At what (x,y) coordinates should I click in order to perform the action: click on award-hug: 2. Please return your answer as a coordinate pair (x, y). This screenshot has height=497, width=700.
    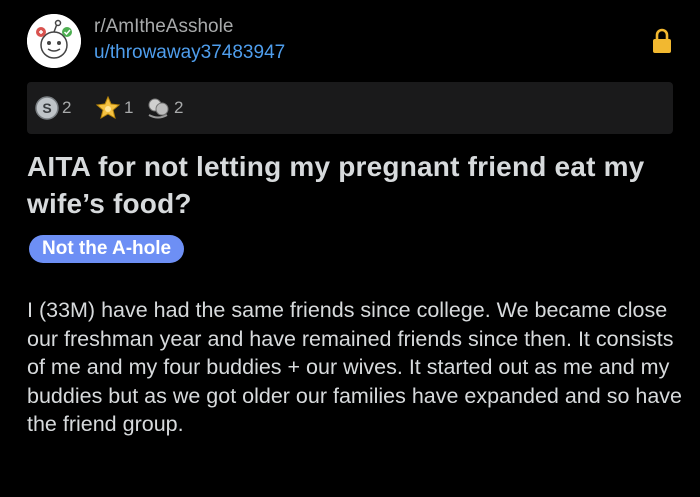
    Looking at the image, I should click on (164, 108).